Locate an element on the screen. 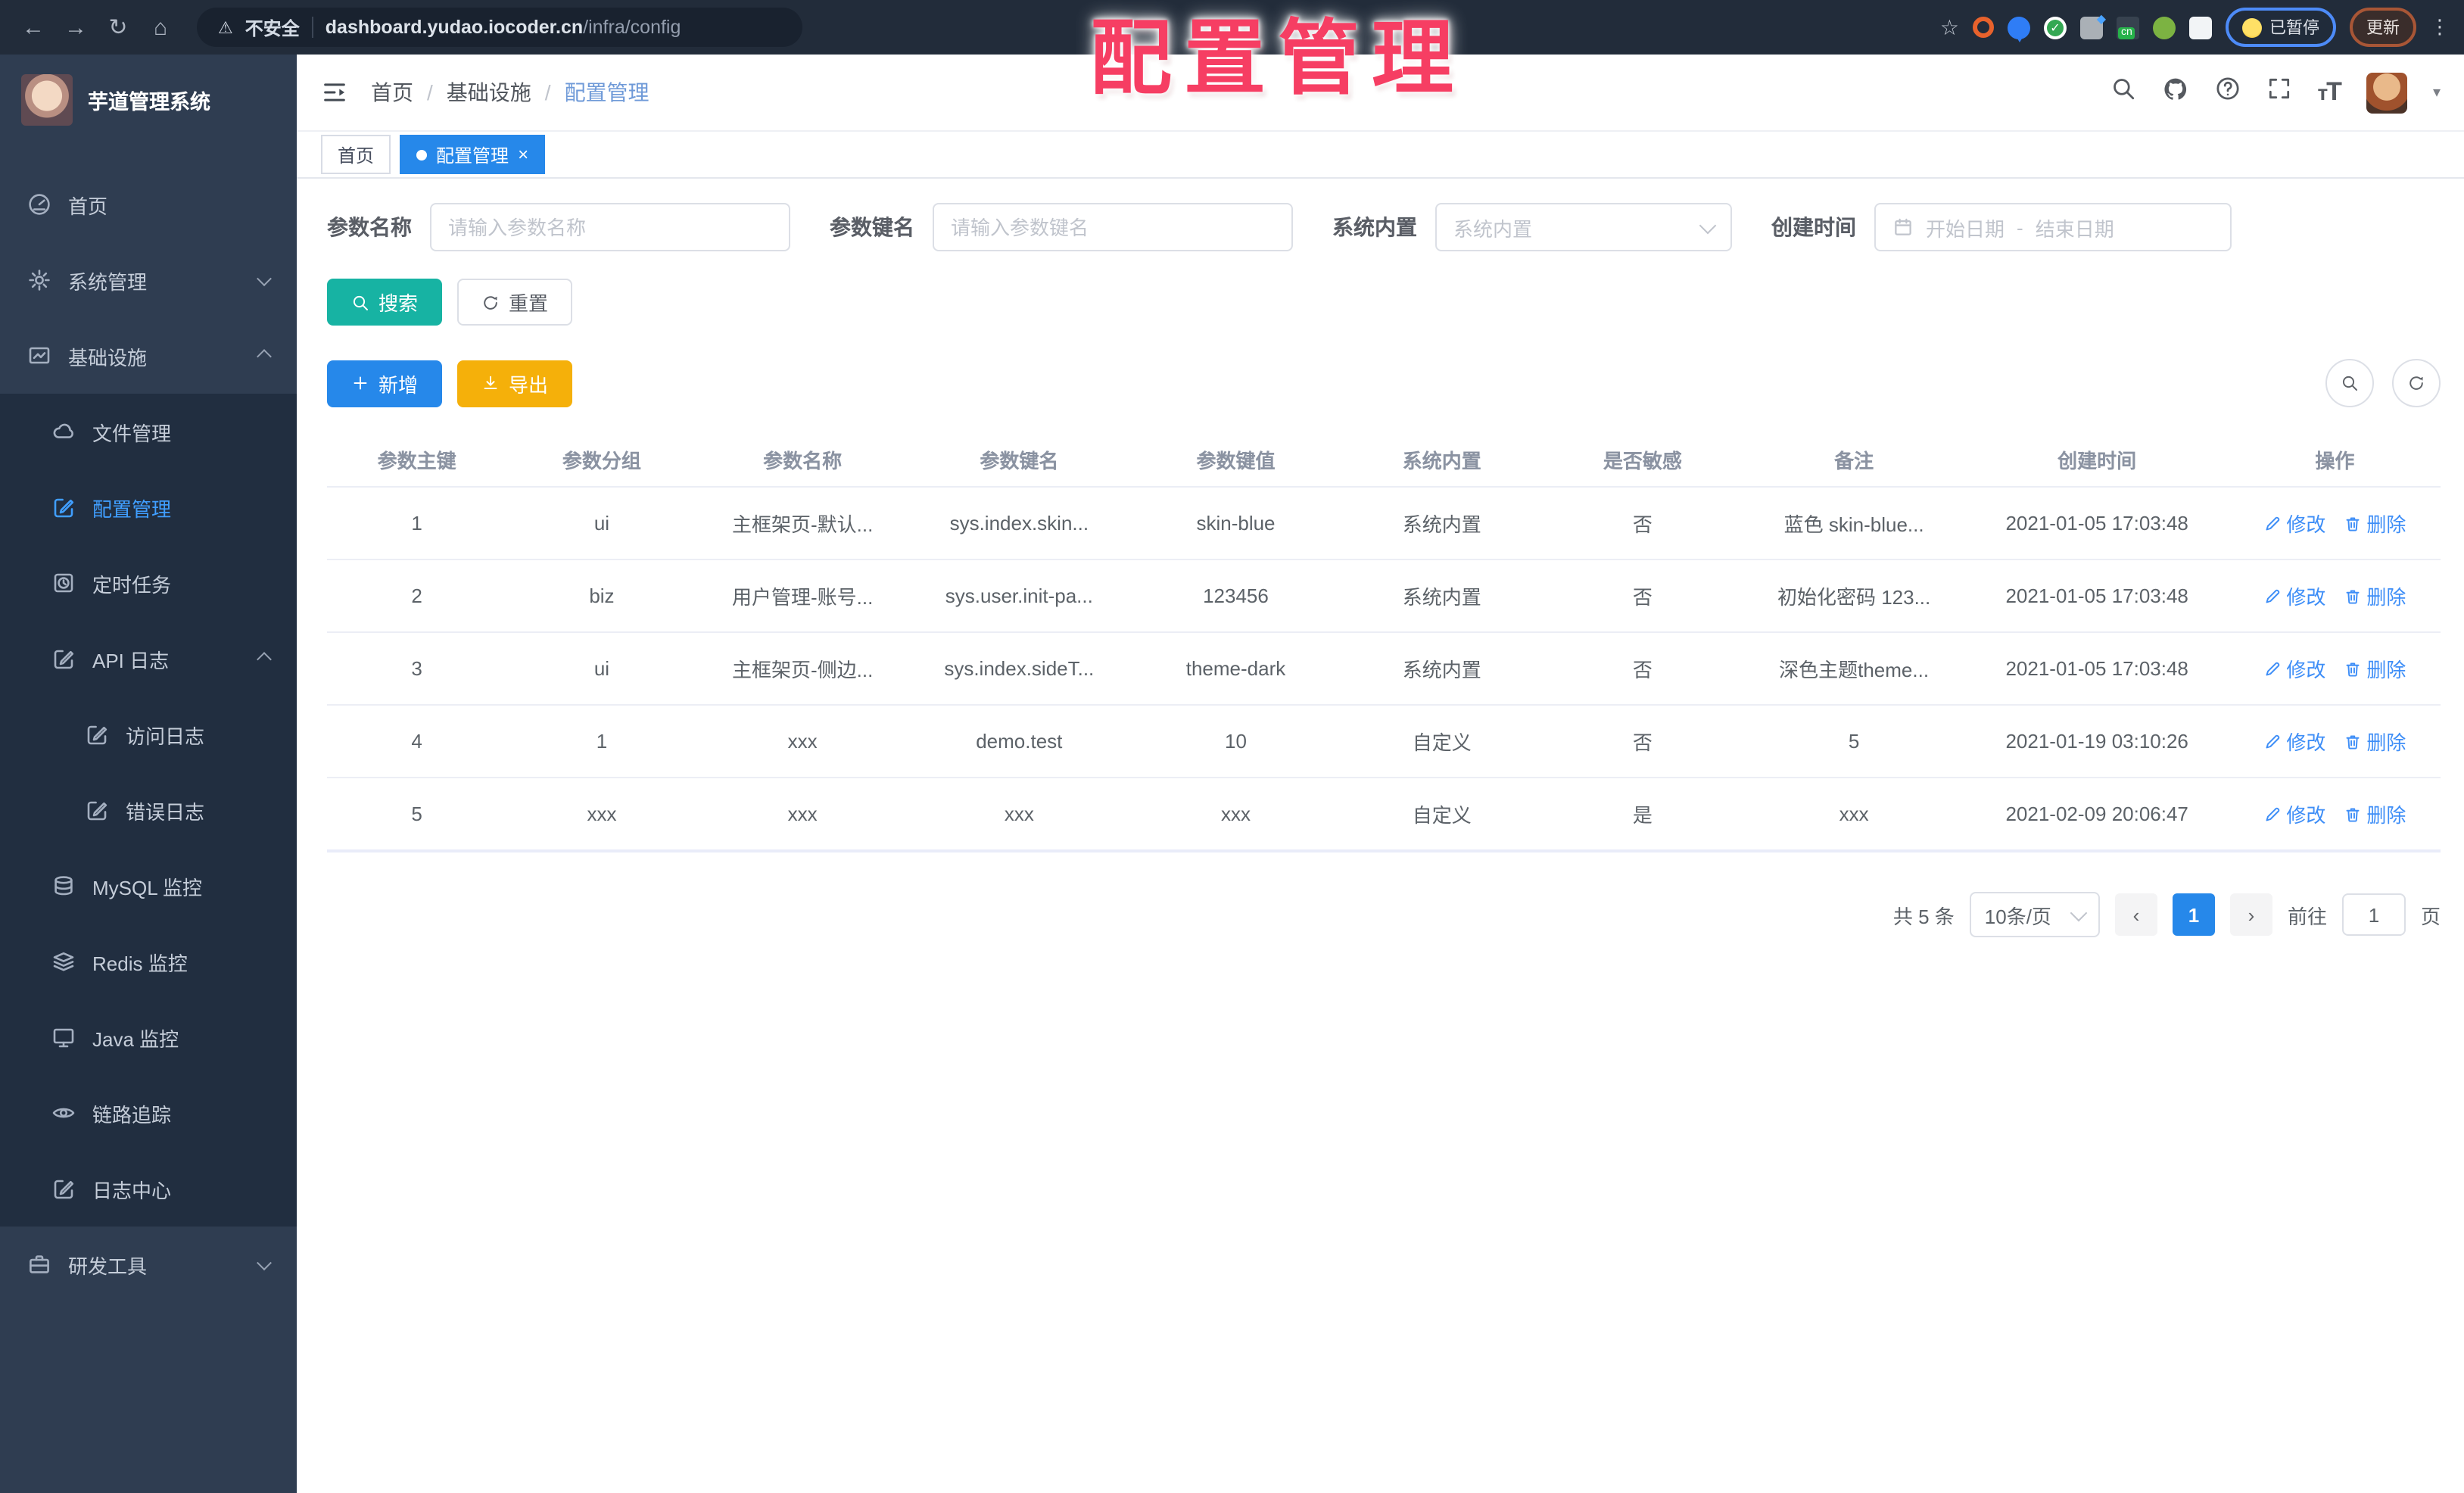 This screenshot has height=1493, width=2464. toggle-search-button is located at coordinates (2349, 383).